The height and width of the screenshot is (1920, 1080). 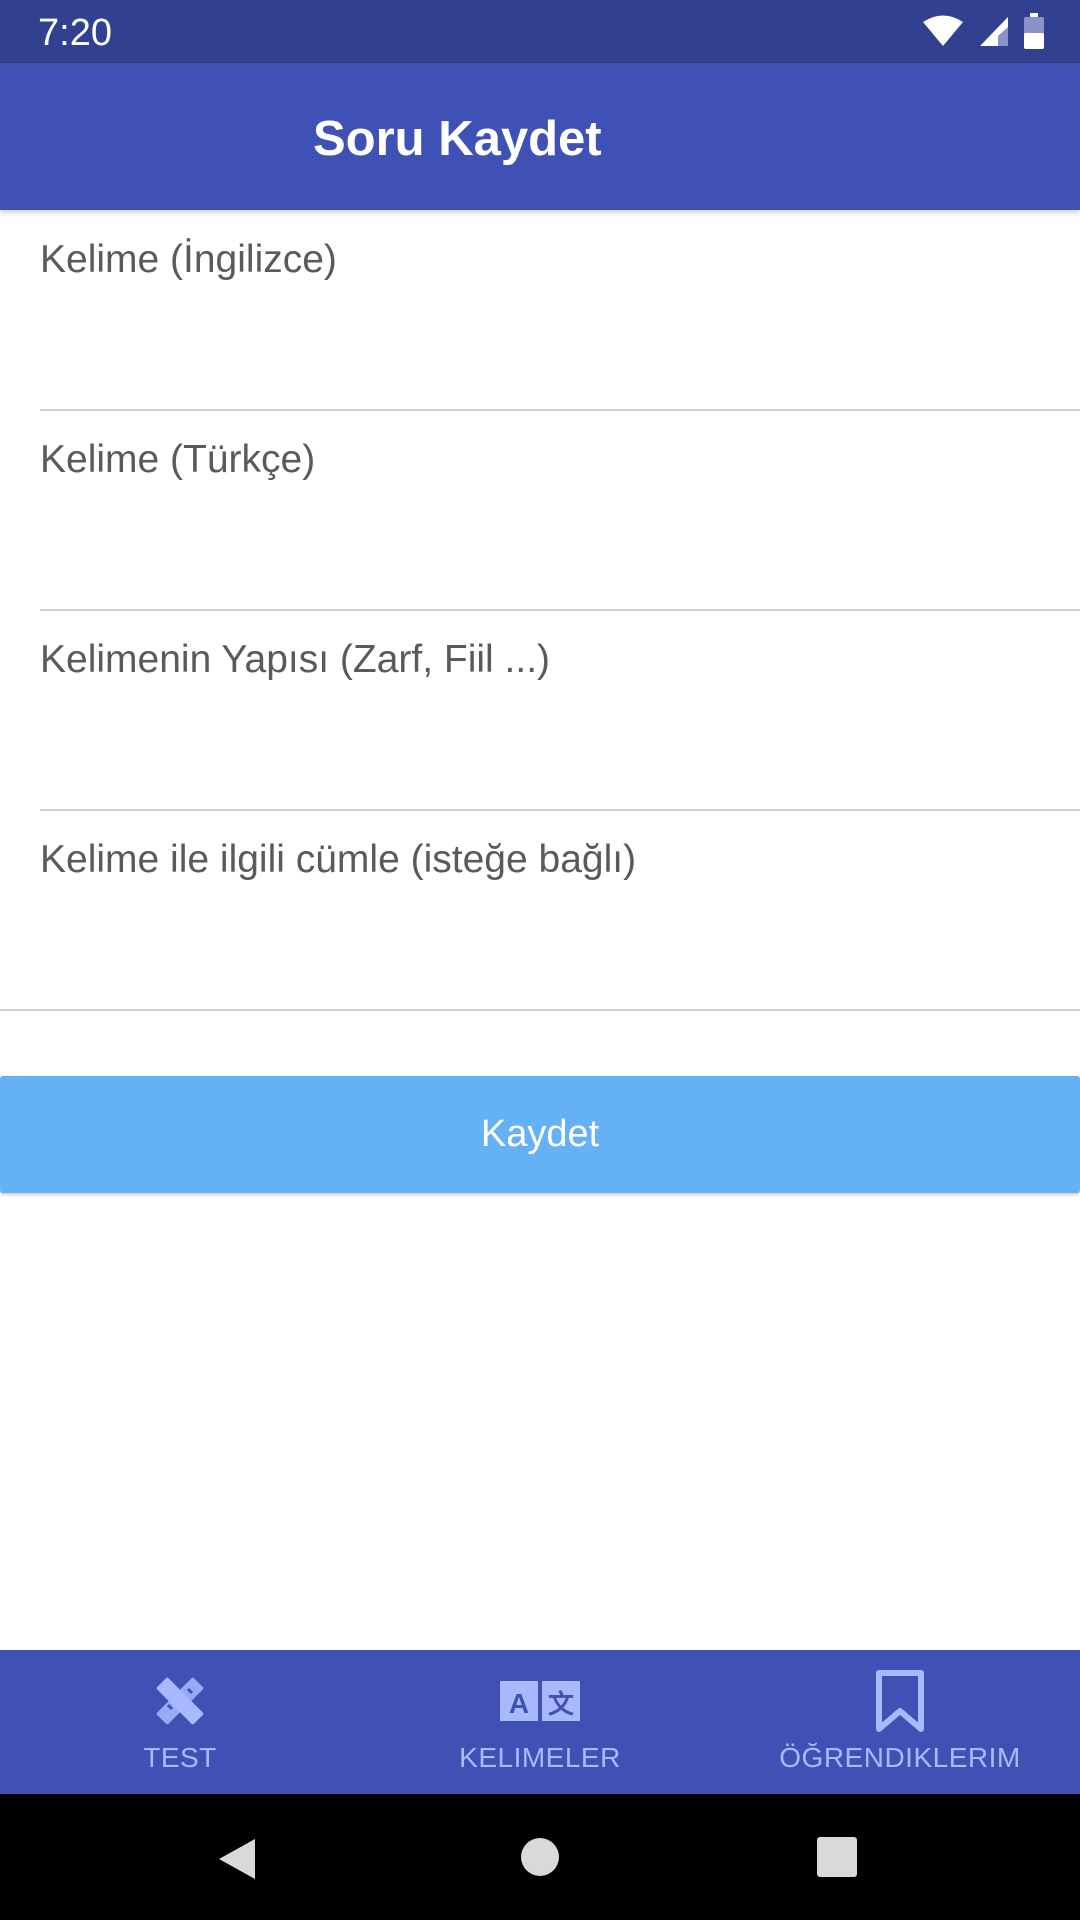 I want to click on turkish-word-field, so click(x=560, y=510).